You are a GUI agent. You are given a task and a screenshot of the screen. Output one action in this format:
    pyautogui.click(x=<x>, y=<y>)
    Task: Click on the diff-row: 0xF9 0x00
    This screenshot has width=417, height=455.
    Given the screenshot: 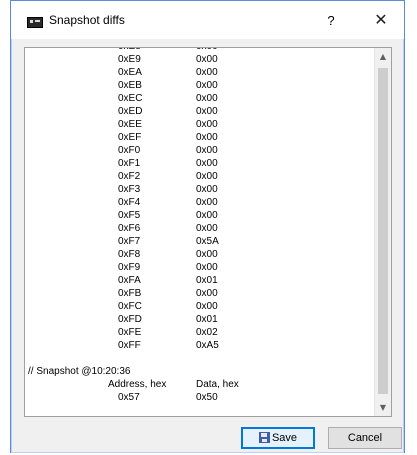 What is the action you would take?
    pyautogui.click(x=199, y=267)
    